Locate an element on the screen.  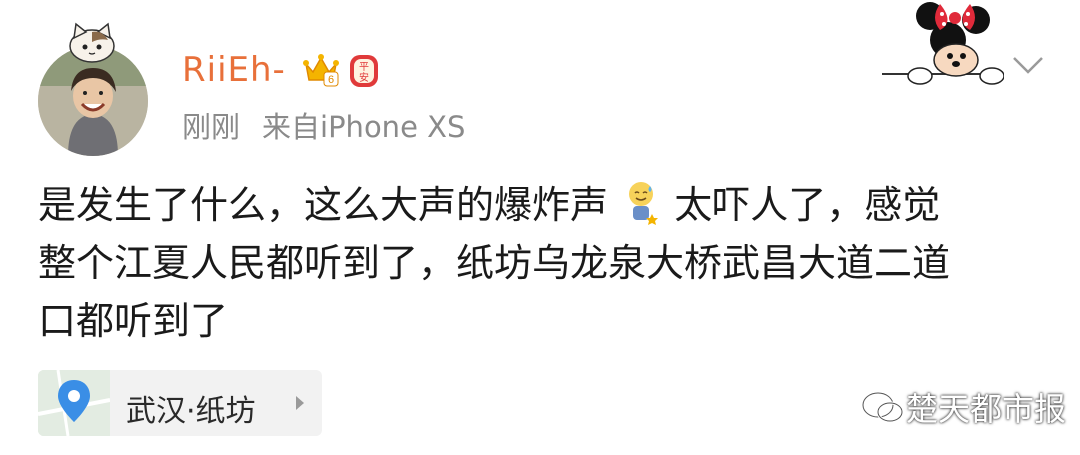
post-line-1-part-b: 太吓人了，感觉 is located at coordinates (807, 205).